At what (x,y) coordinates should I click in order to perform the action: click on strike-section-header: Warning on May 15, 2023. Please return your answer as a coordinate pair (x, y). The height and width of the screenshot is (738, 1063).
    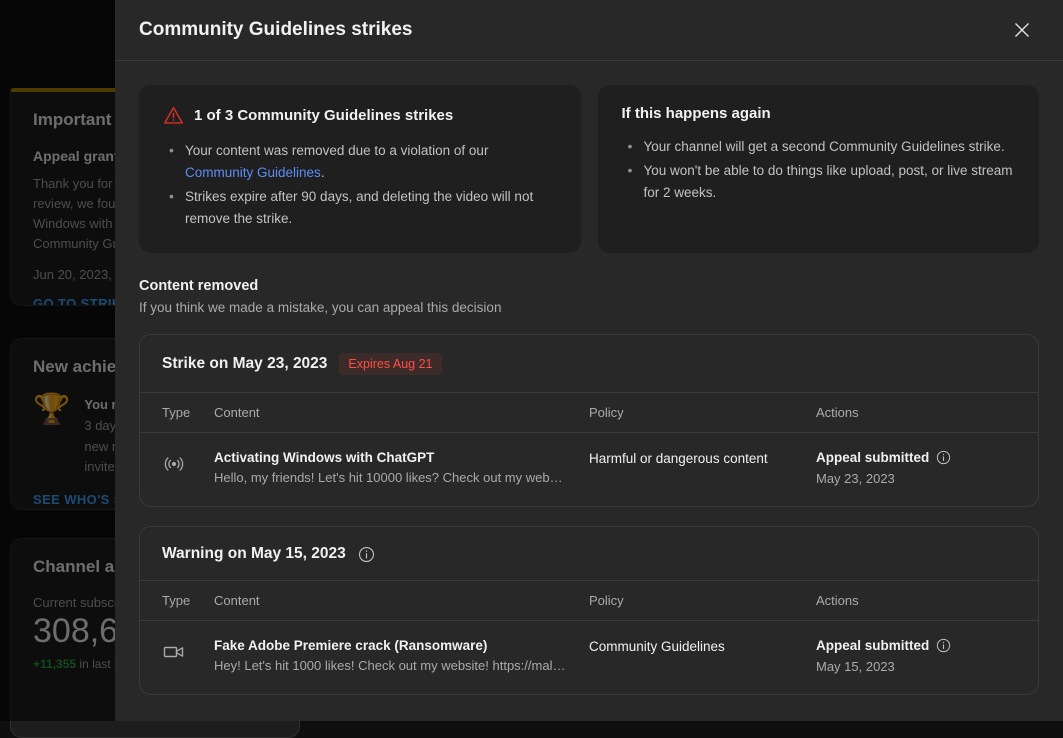
    Looking at the image, I should click on (589, 553).